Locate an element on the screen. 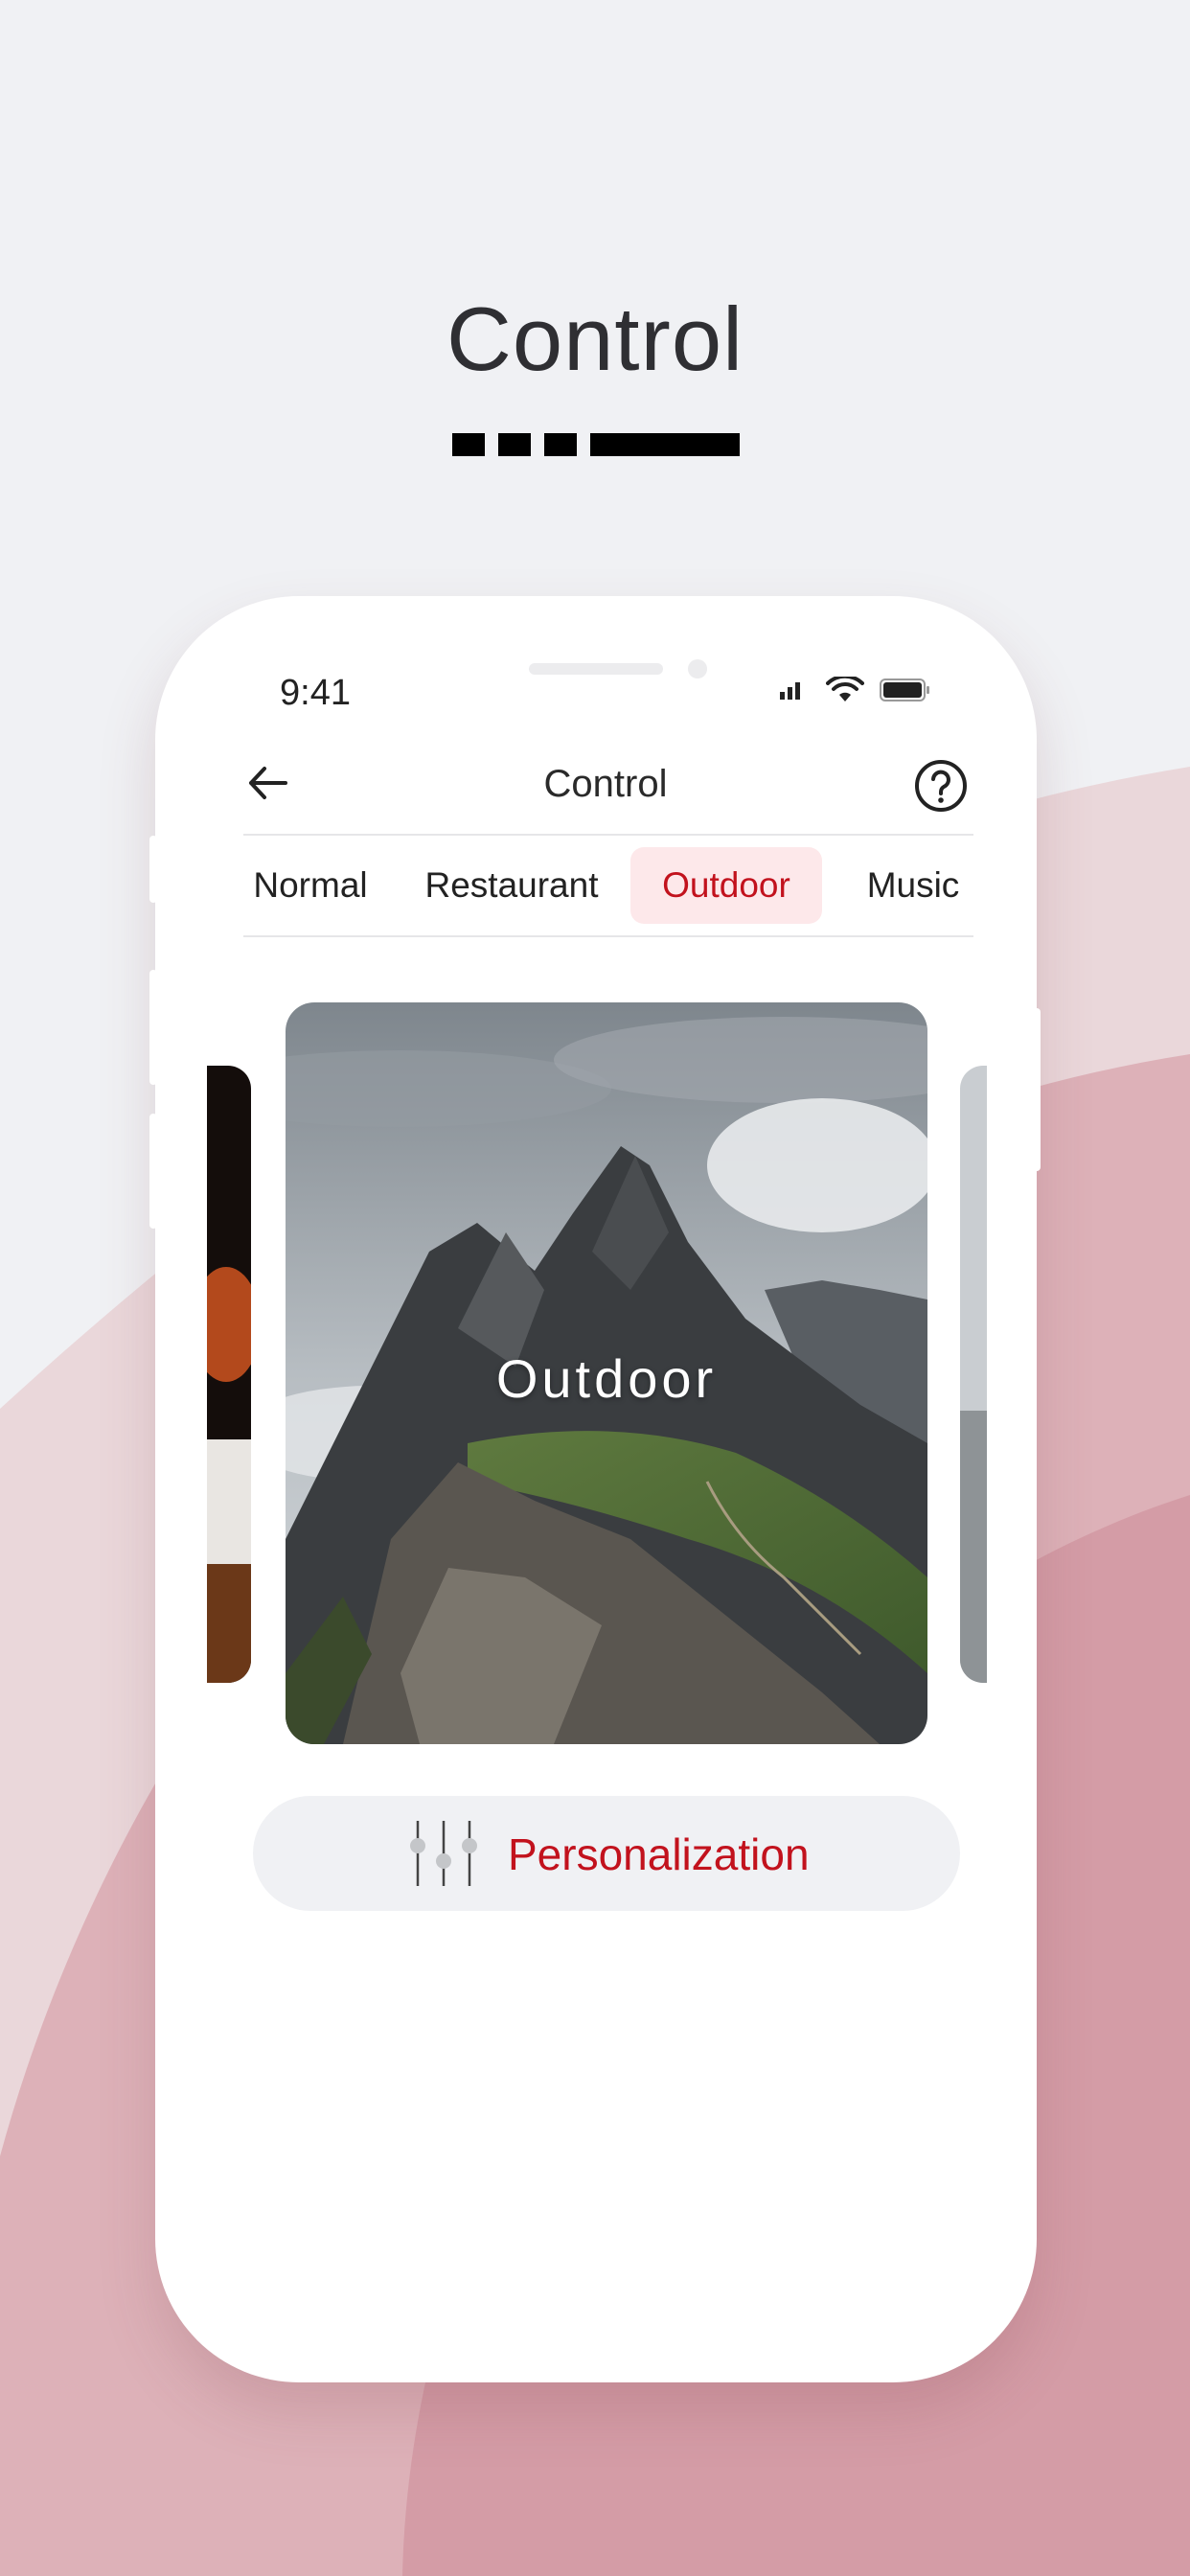  signal-icon is located at coordinates (790, 691).